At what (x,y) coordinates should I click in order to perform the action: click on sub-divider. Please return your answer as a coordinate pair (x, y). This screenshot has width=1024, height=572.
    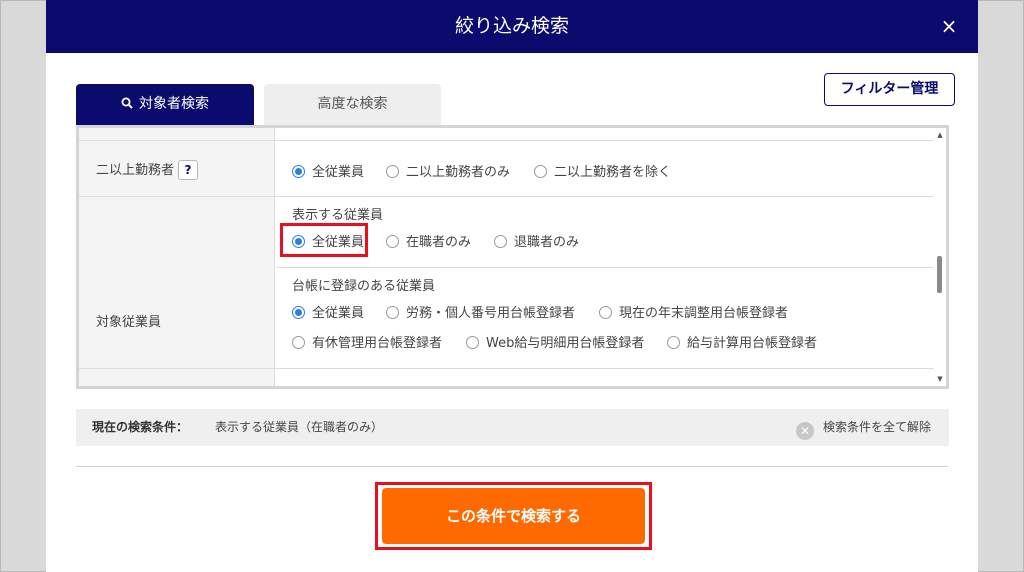
    Looking at the image, I should click on (605, 267).